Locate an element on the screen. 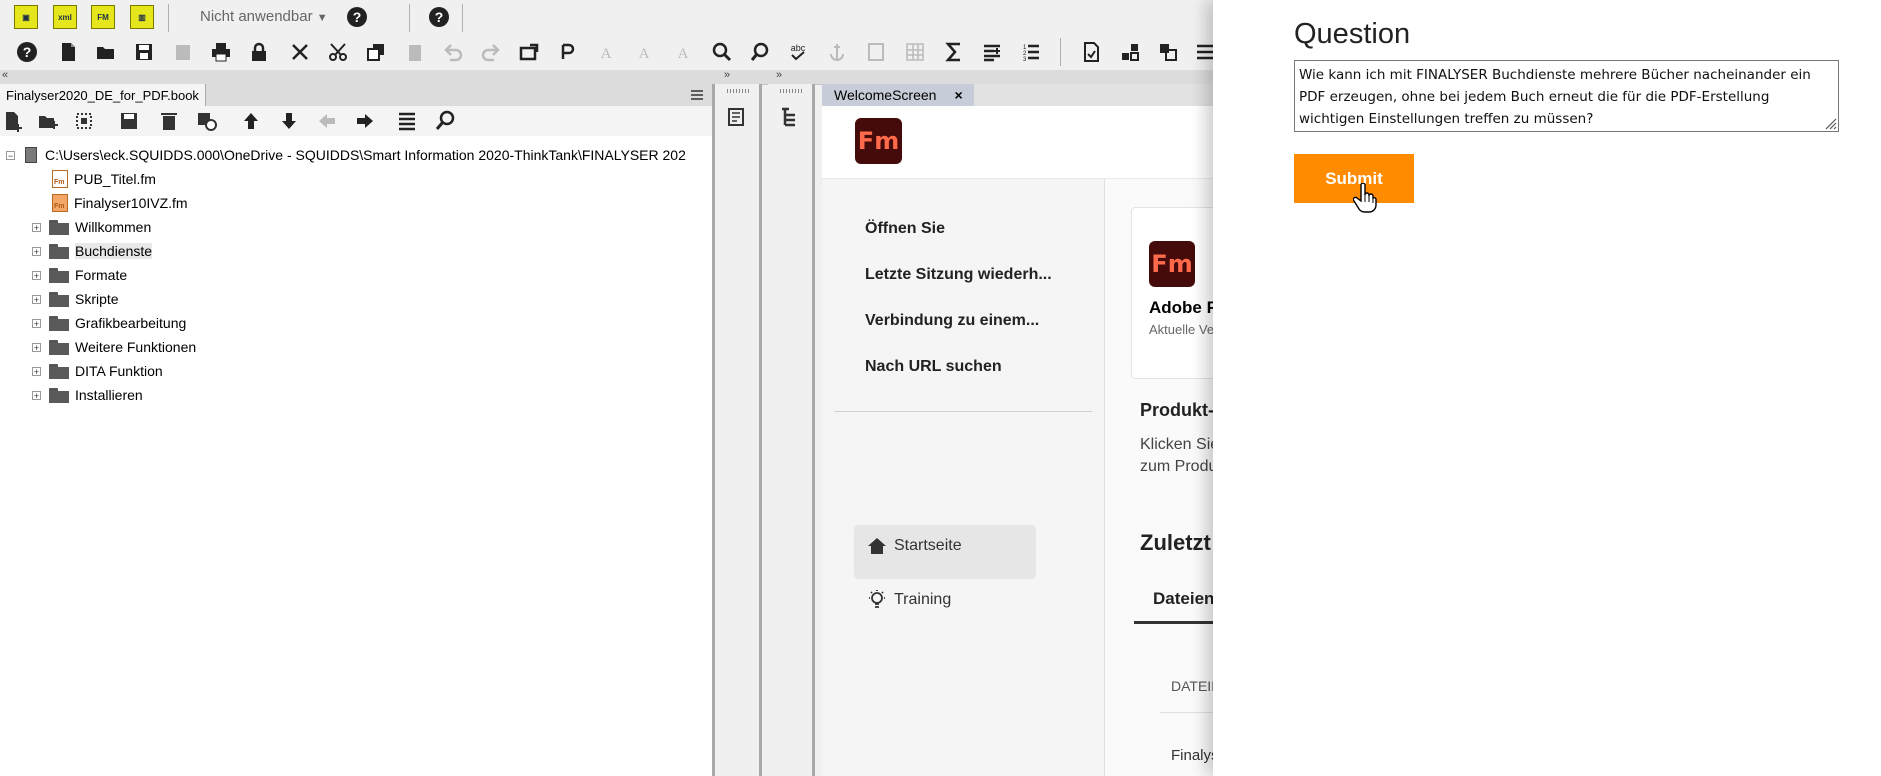 Image resolution: width=1881 pixels, height=776 pixels. paragraph-catalog-icon is located at coordinates (737, 117).